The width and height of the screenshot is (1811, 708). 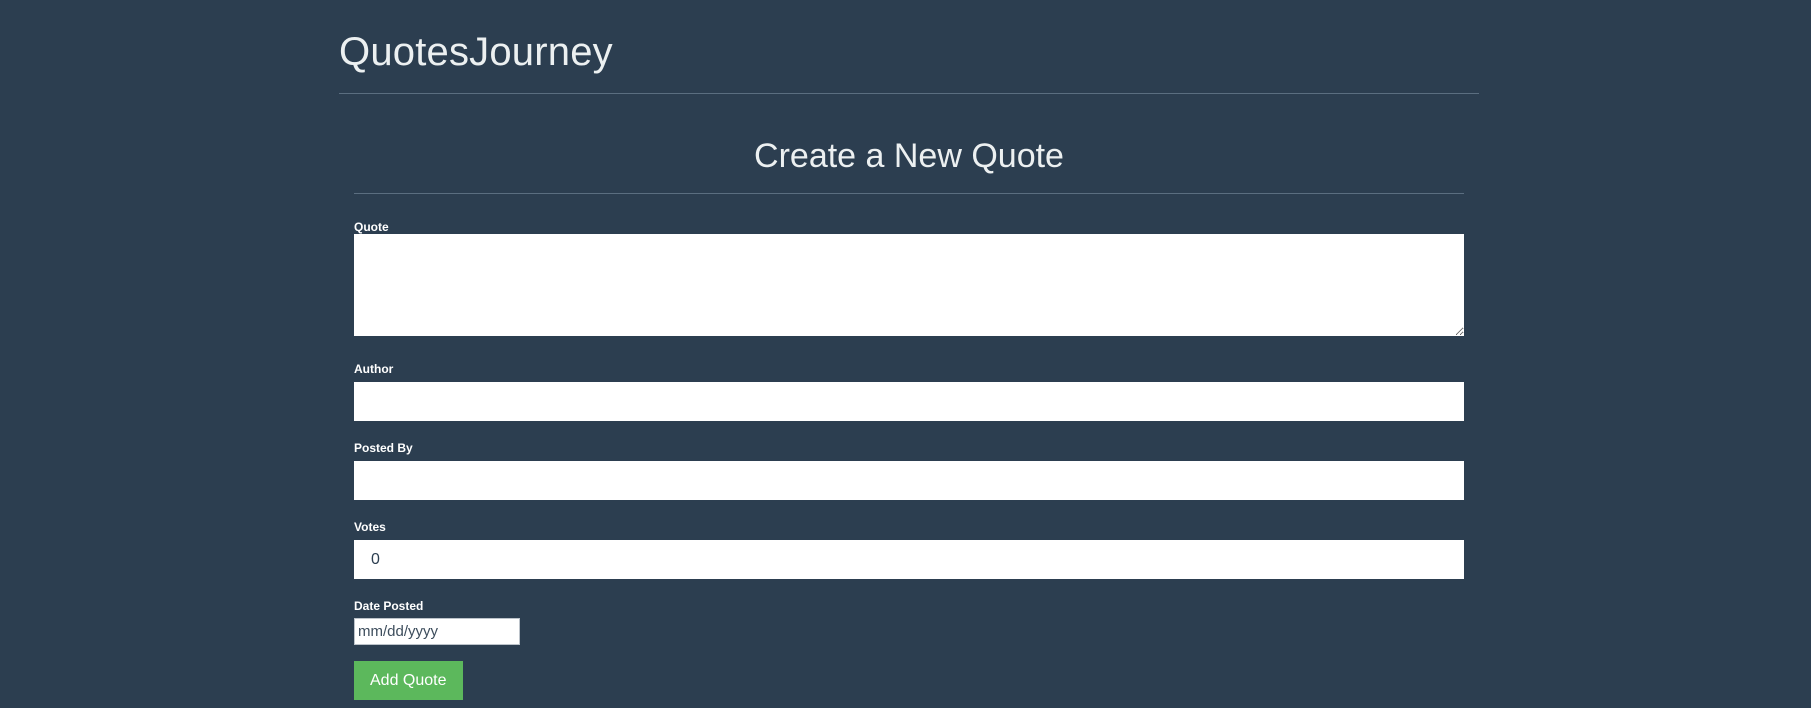 I want to click on posted-by-input, so click(x=909, y=480).